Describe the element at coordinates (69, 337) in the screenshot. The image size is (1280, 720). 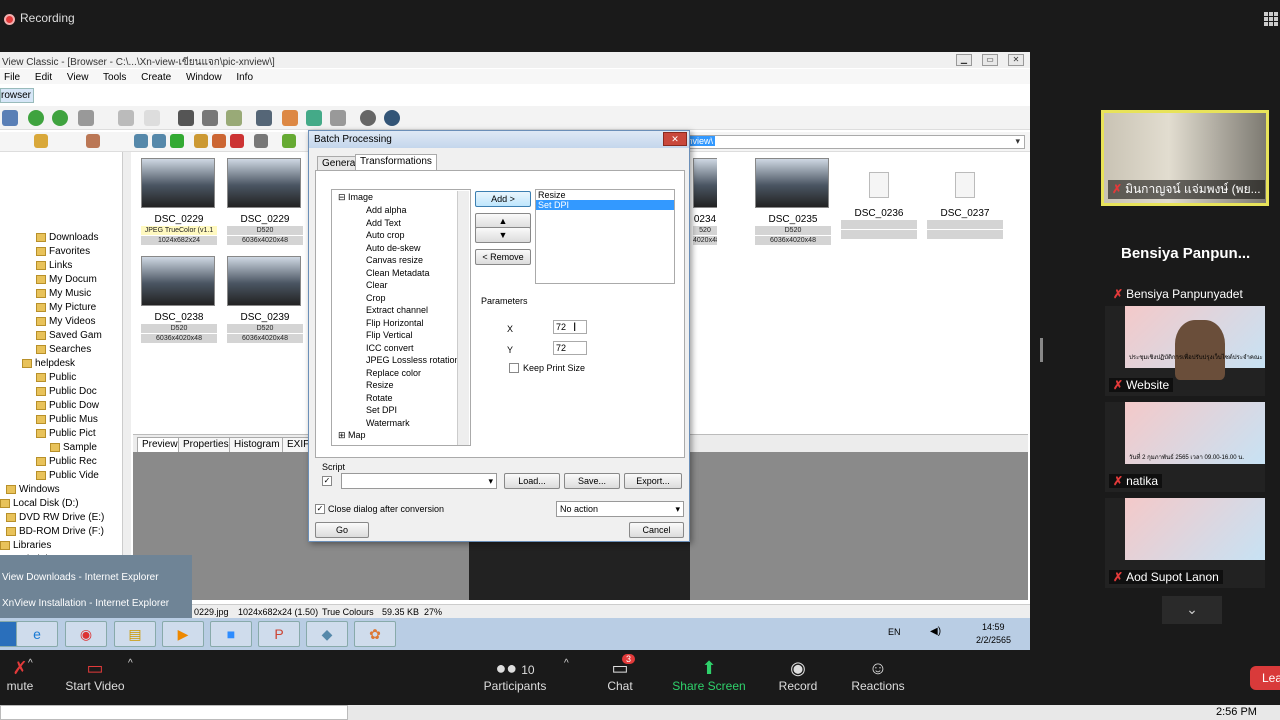
I see `tree-item: Saved Gam` at that location.